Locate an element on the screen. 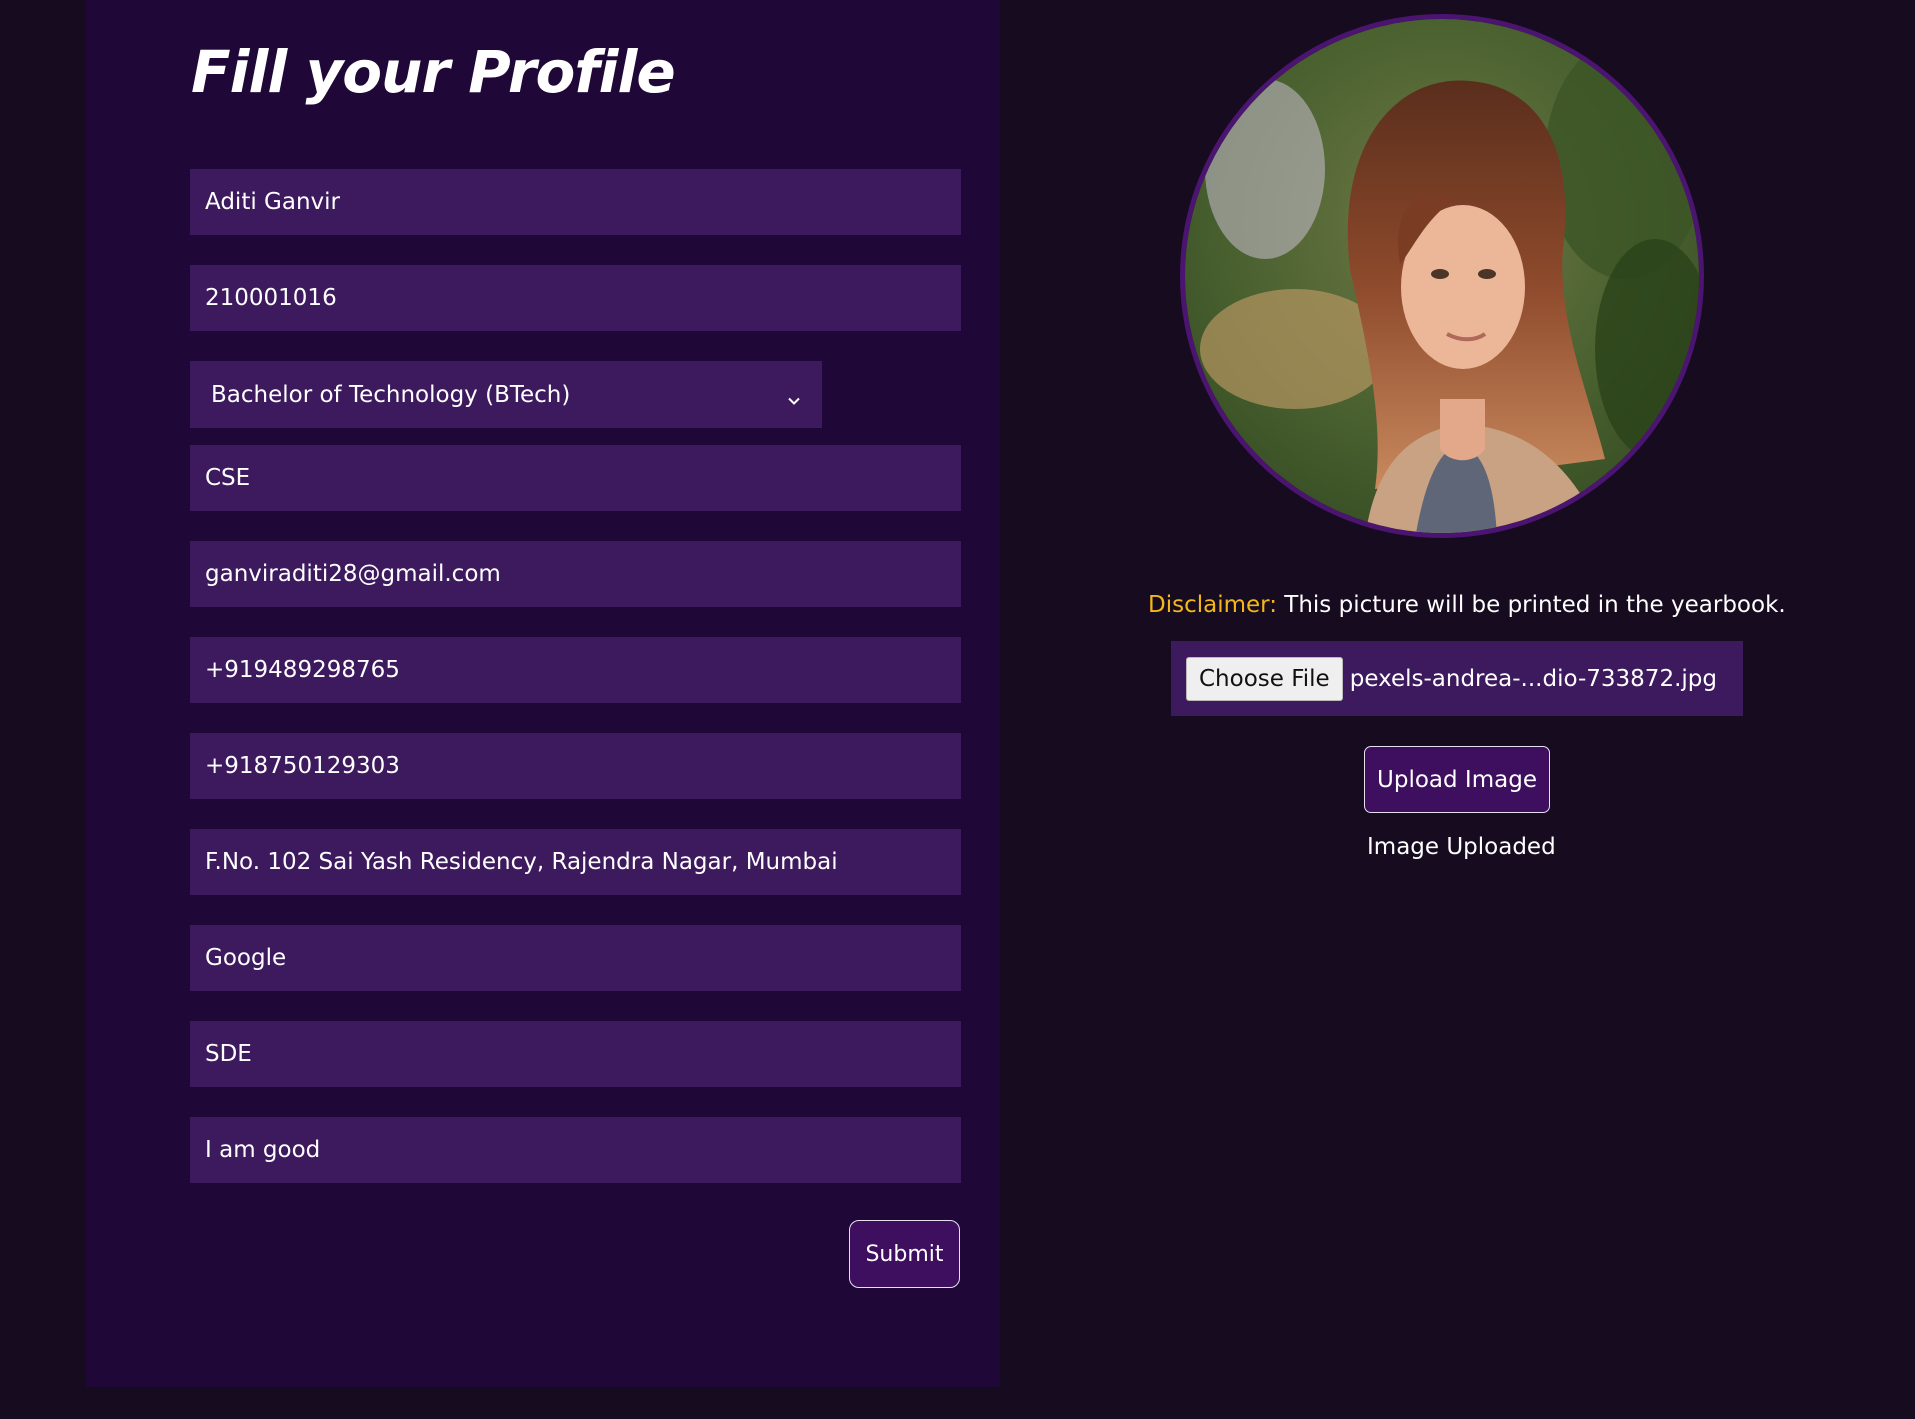 This screenshot has height=1419, width=1915. profile-photo is located at coordinates (1442, 276).